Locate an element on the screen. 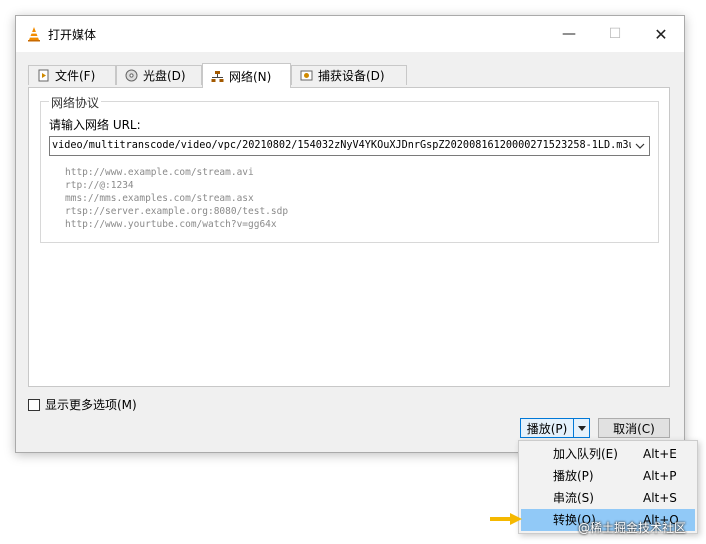  cancel-button-label: 取消(C) is located at coordinates (634, 428).